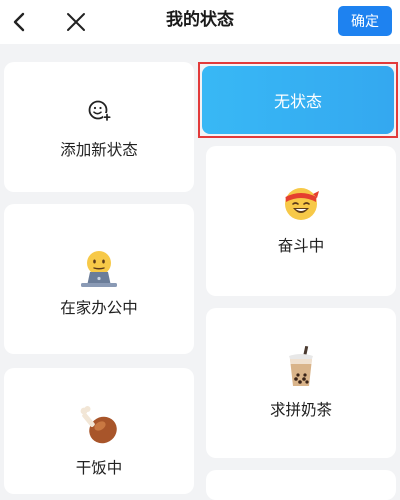  I want to click on chevron-left-icon, so click(19, 22).